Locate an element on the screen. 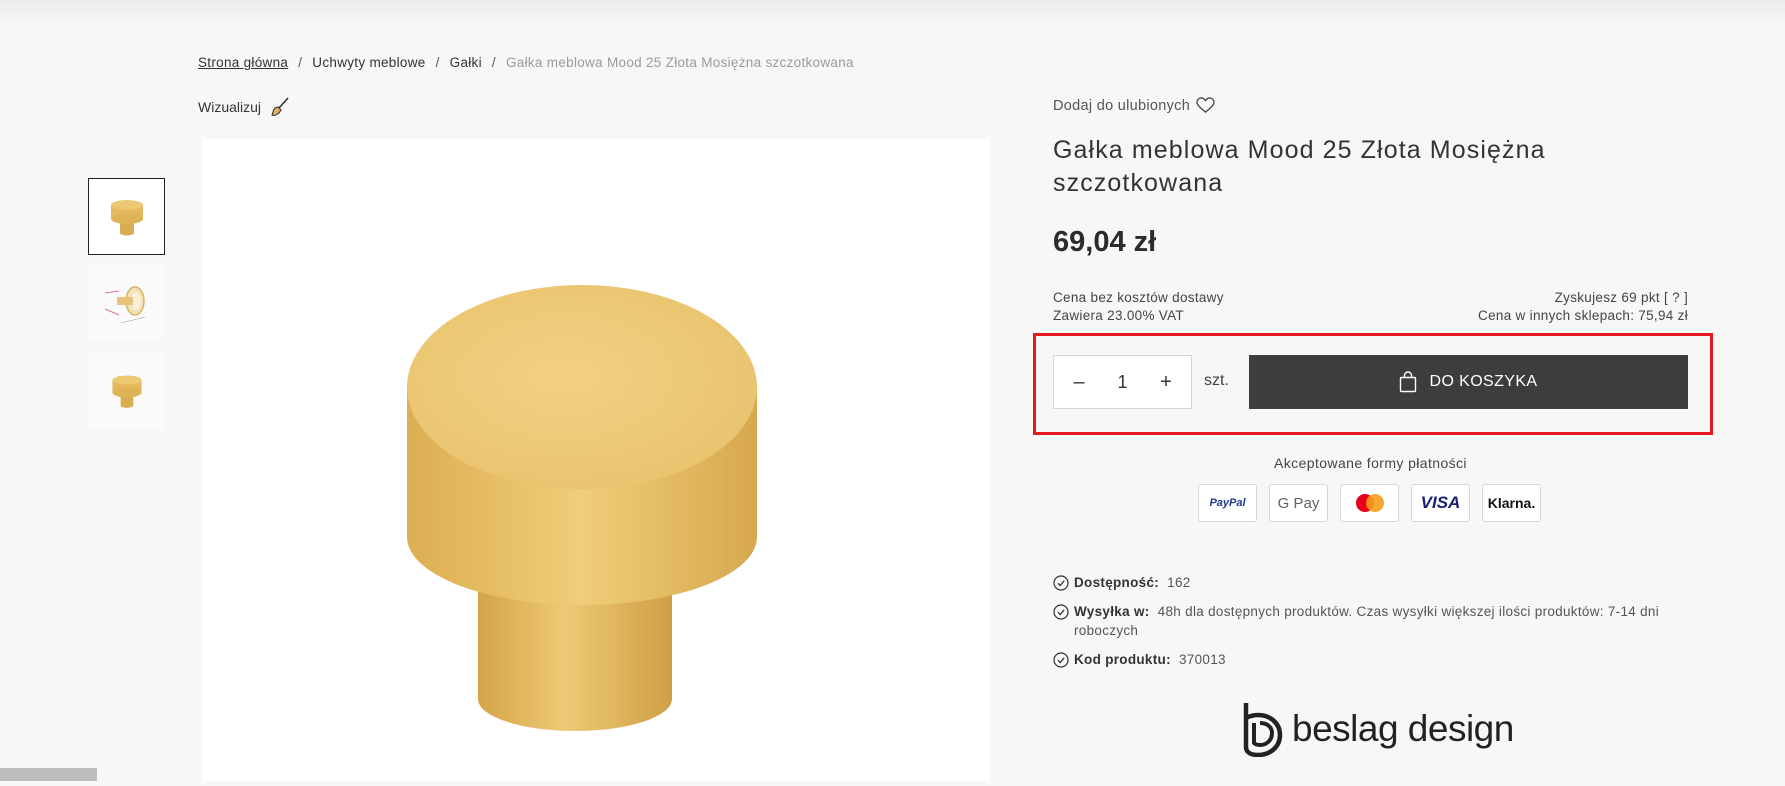  other-shops-price: Cena w innych sklepach: 75,94 zł is located at coordinates (1583, 315).